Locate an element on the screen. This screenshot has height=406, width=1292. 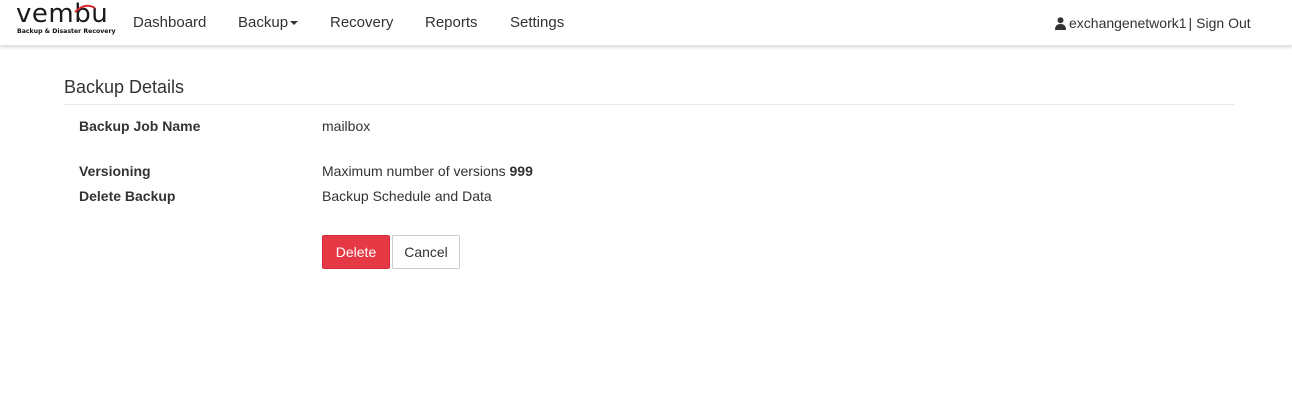
nav-reports: Reports is located at coordinates (451, 23).